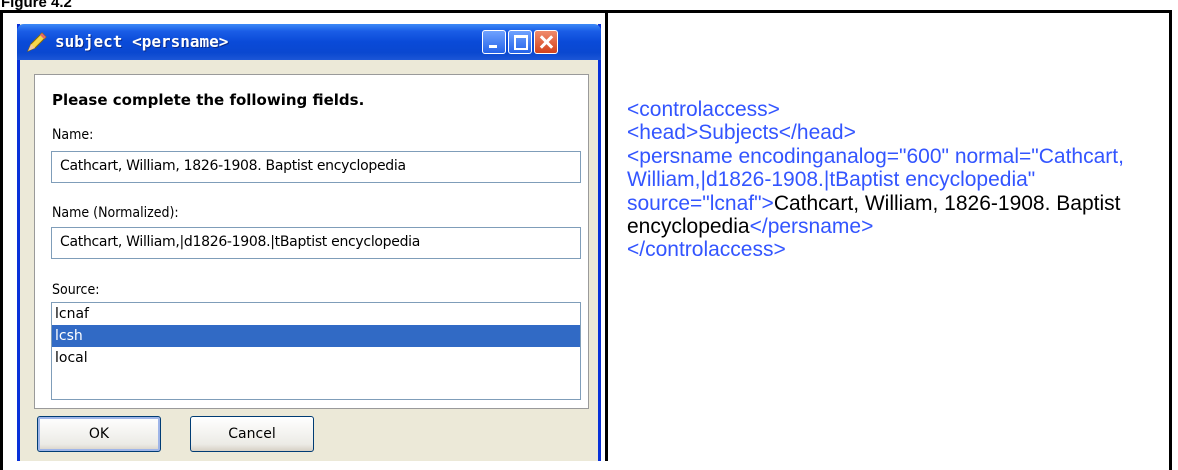 The width and height of the screenshot is (1178, 470). Describe the element at coordinates (208, 100) in the screenshot. I see `form-instruction: Please complete the following fields.` at that location.